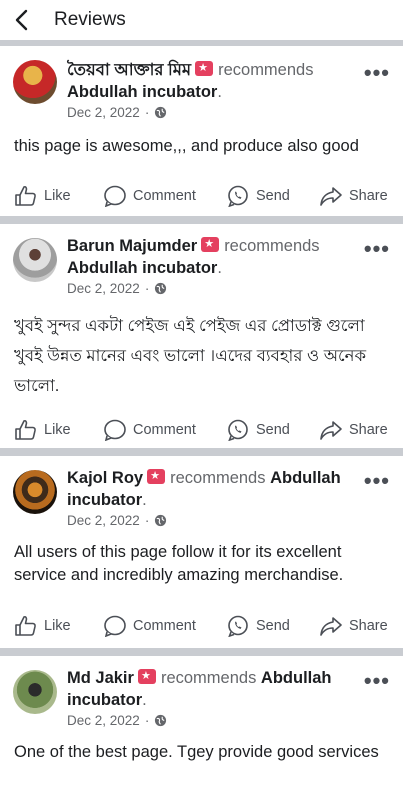 This screenshot has width=403, height=800. What do you see at coordinates (100, 678) in the screenshot?
I see `reviewer-name: Md Jakir` at bounding box center [100, 678].